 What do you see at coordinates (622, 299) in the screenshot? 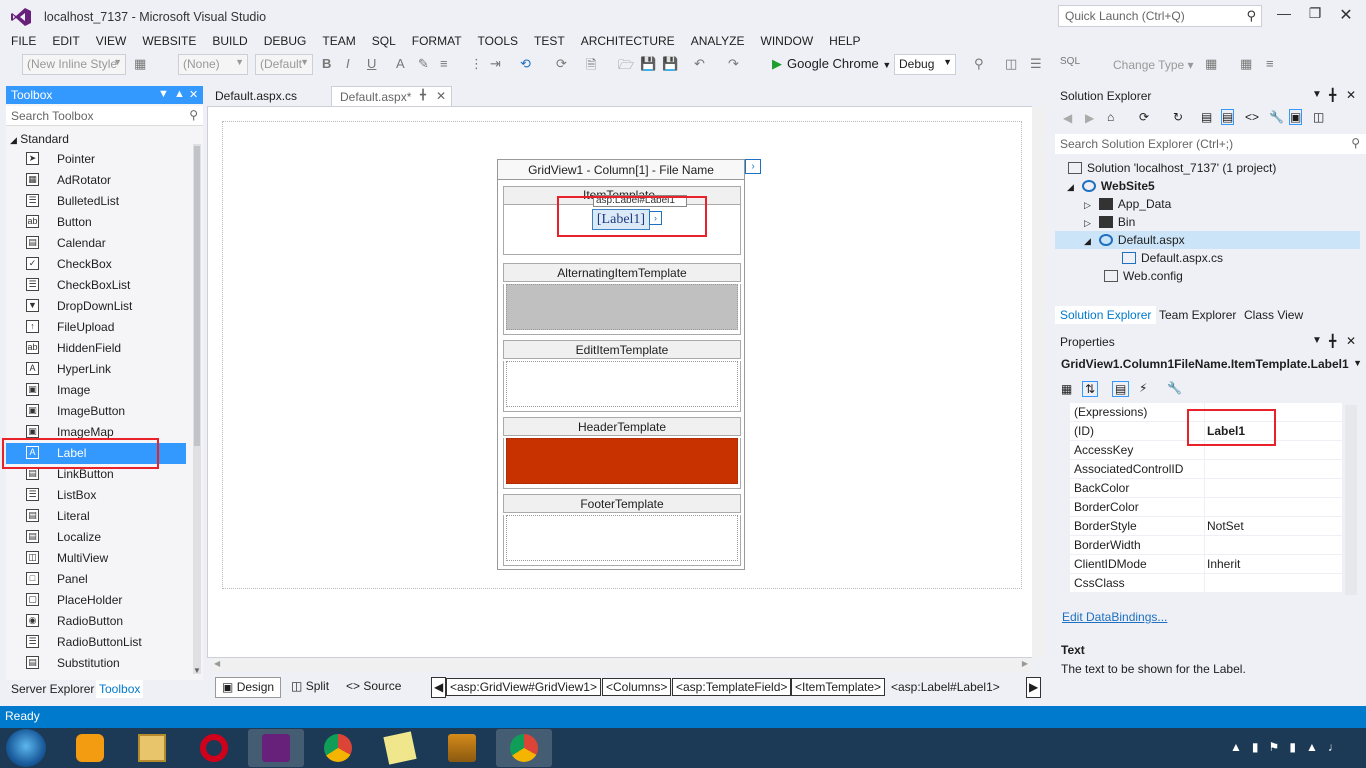
I see `alternating-item-template: AlternatingItemTemplate` at bounding box center [622, 299].